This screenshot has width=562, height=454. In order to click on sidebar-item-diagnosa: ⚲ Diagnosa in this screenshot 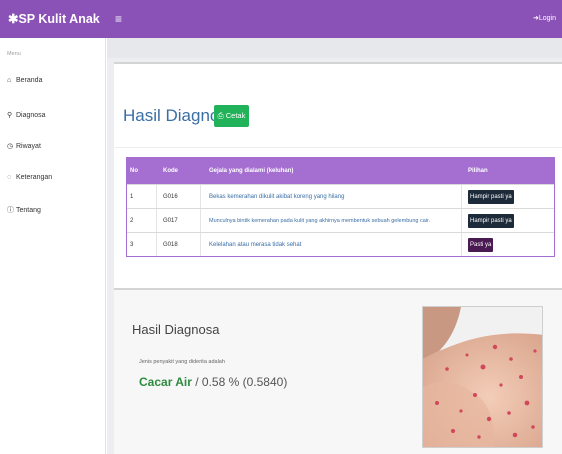, I will do `click(26, 115)`.